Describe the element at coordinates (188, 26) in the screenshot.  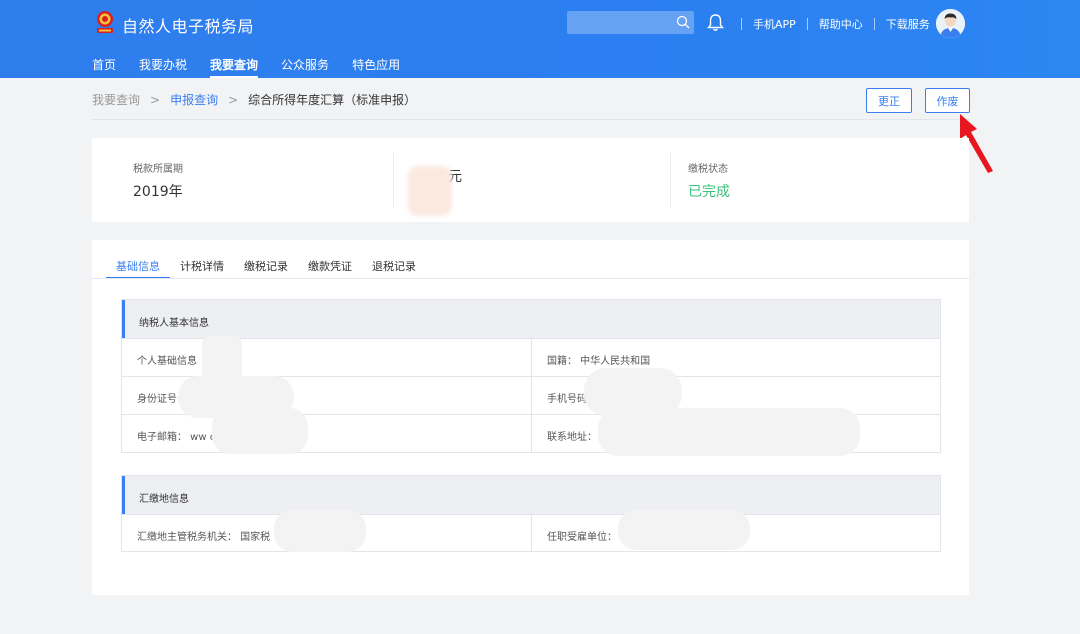
I see `app-title: 自然人电子税务局` at that location.